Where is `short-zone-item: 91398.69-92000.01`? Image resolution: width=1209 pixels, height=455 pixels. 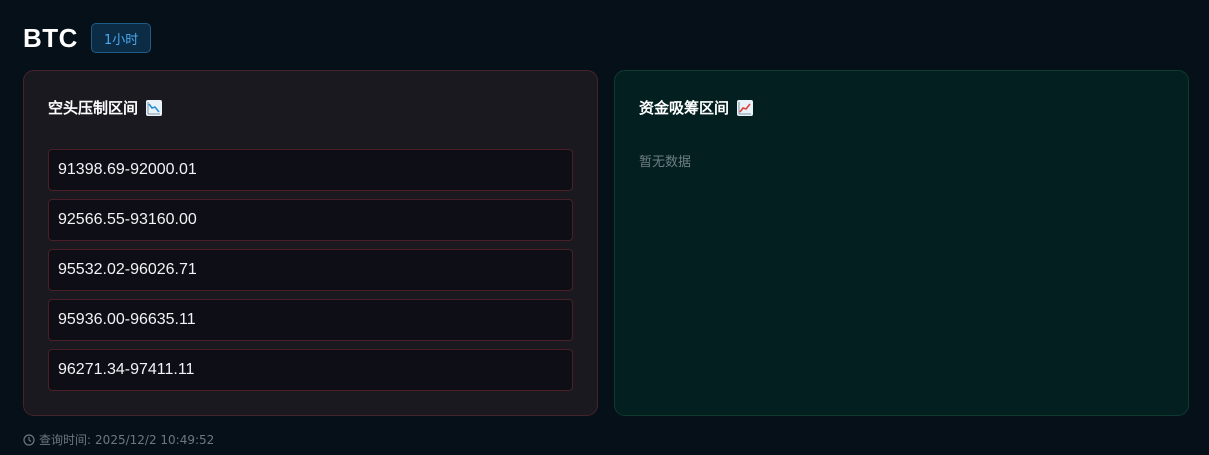 short-zone-item: 91398.69-92000.01 is located at coordinates (310, 170).